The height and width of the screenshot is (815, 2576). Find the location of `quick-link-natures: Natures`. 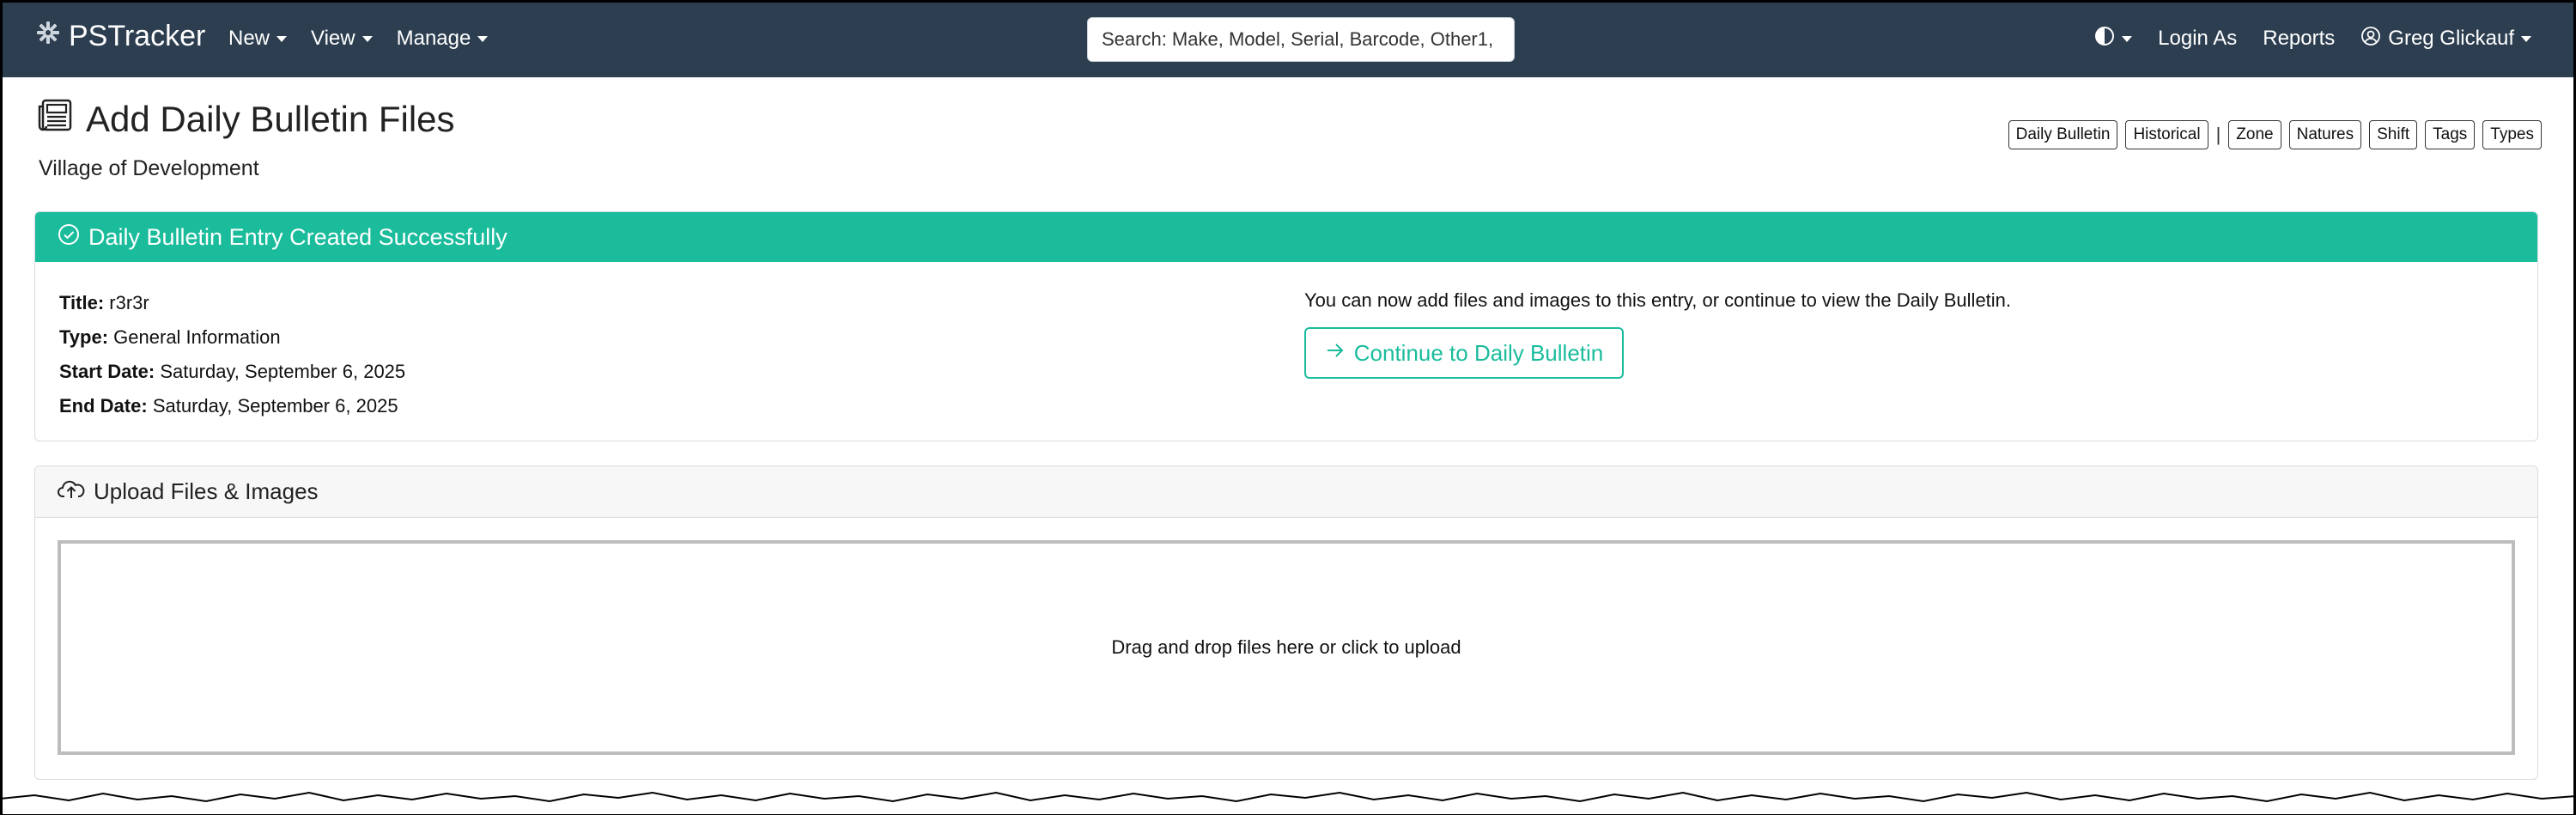

quick-link-natures: Natures is located at coordinates (2325, 134).